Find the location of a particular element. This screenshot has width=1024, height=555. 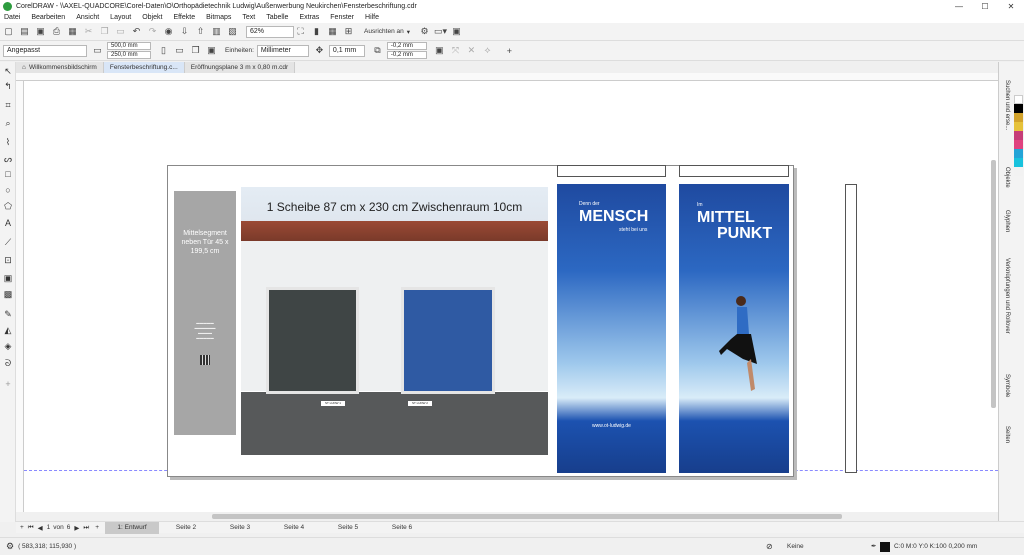

show-grid-icon: ▦ is located at coordinates (332, 32).